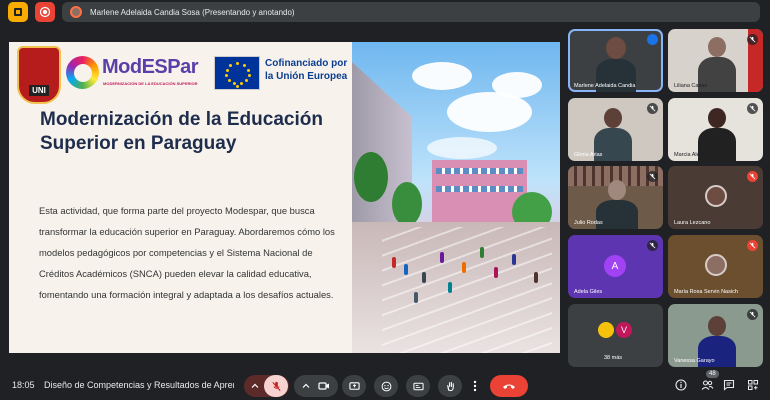 This screenshot has width=770, height=400. What do you see at coordinates (76, 12) in the screenshot?
I see `presenter-avatar` at bounding box center [76, 12].